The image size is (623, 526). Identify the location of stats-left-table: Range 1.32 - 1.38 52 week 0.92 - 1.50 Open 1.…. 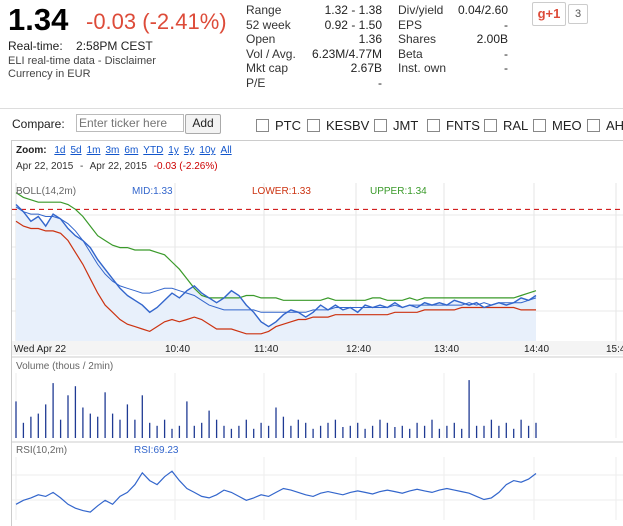
(314, 46).